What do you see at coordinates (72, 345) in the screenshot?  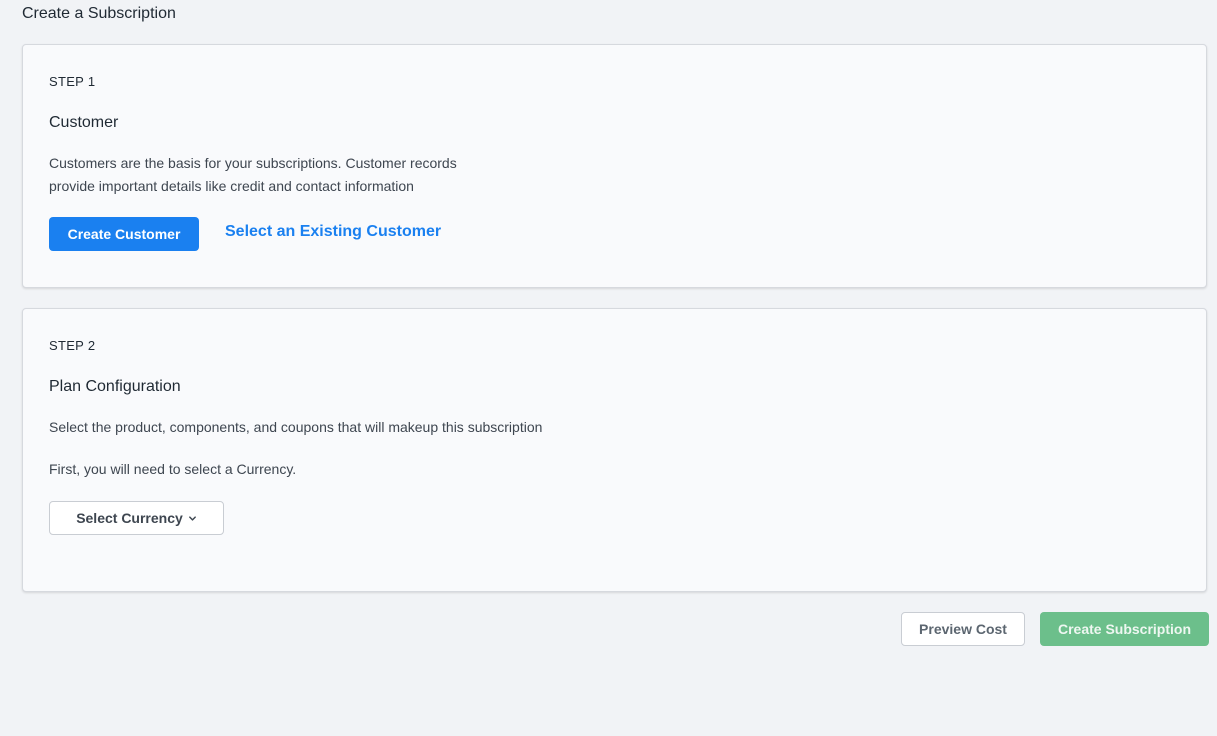 I see `step-2-label: STEP 2` at bounding box center [72, 345].